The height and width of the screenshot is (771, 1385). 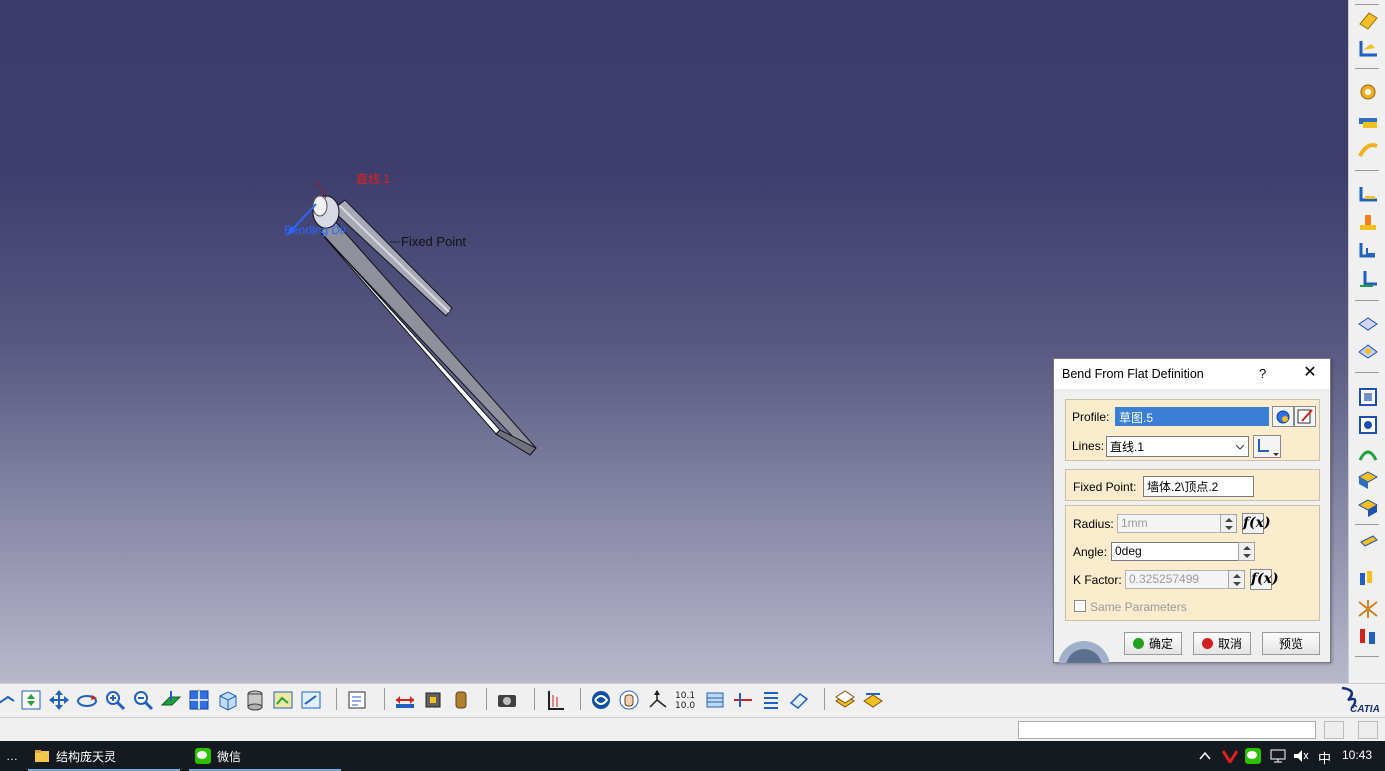 What do you see at coordinates (86, 756) in the screenshot?
I see `taskbar-item-label: 结构庞天灵` at bounding box center [86, 756].